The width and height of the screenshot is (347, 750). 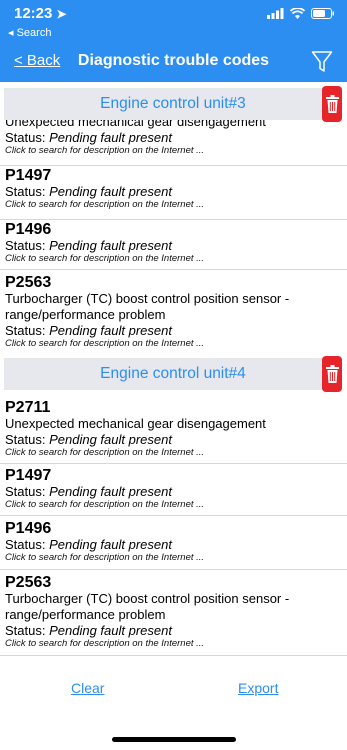 I want to click on status-time: 12:23 ➤, so click(x=40, y=13).